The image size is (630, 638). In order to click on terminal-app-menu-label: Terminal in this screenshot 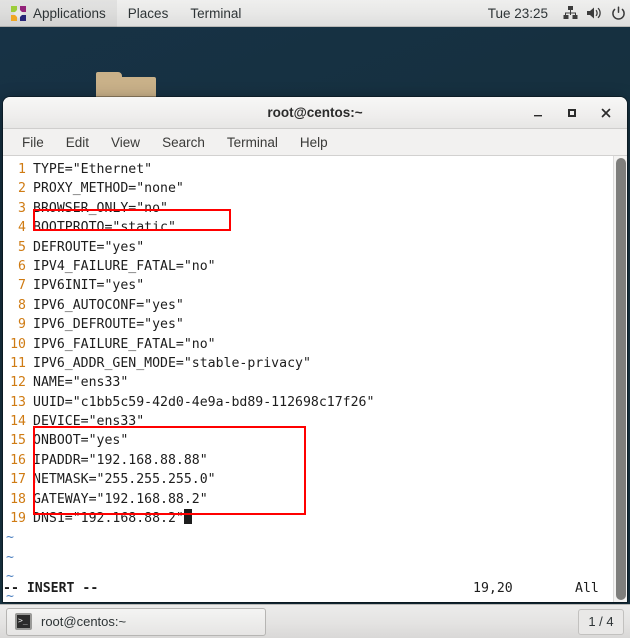, I will do `click(216, 13)`.